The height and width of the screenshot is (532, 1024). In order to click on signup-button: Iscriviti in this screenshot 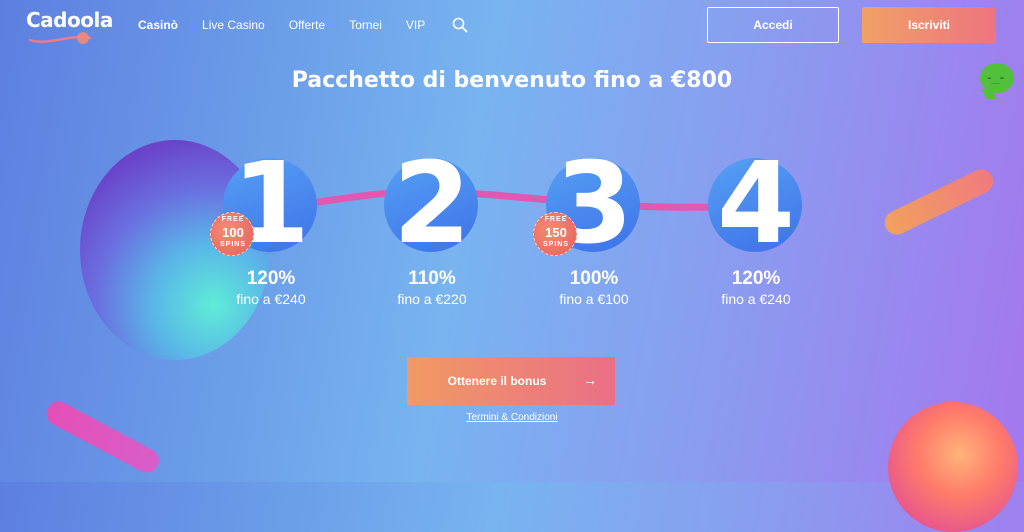, I will do `click(929, 25)`.